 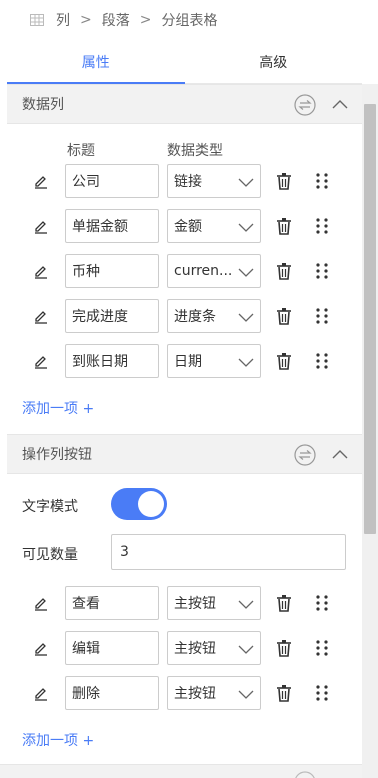 I want to click on column-type-select: 链接, so click(x=214, y=181).